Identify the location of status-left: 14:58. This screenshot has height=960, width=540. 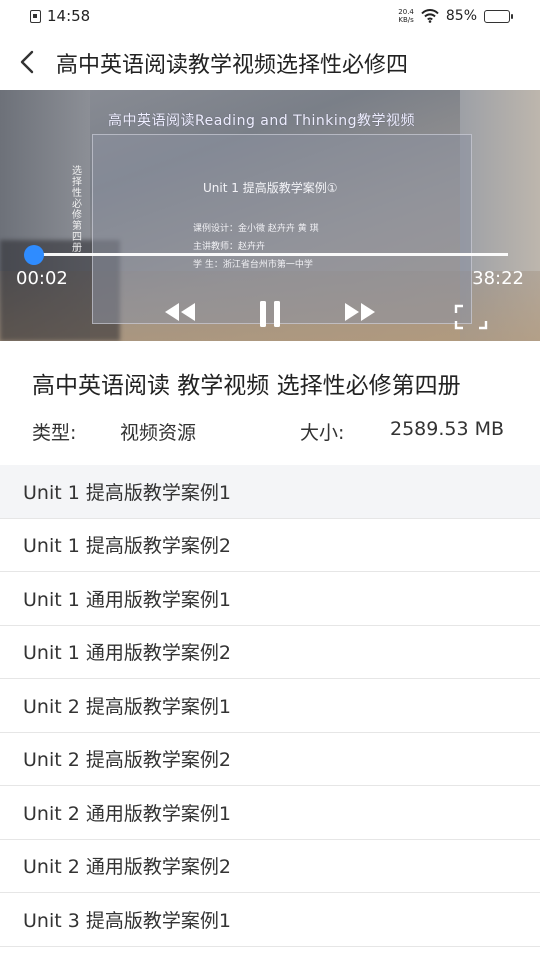
(60, 16).